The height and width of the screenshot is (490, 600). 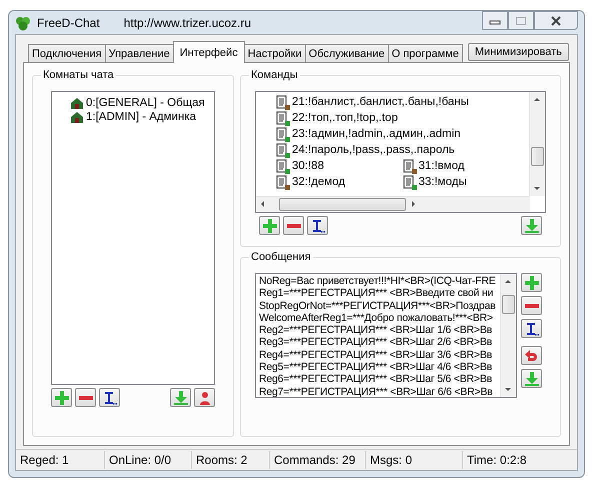 I want to click on horizontal-scrollbar, so click(x=393, y=204).